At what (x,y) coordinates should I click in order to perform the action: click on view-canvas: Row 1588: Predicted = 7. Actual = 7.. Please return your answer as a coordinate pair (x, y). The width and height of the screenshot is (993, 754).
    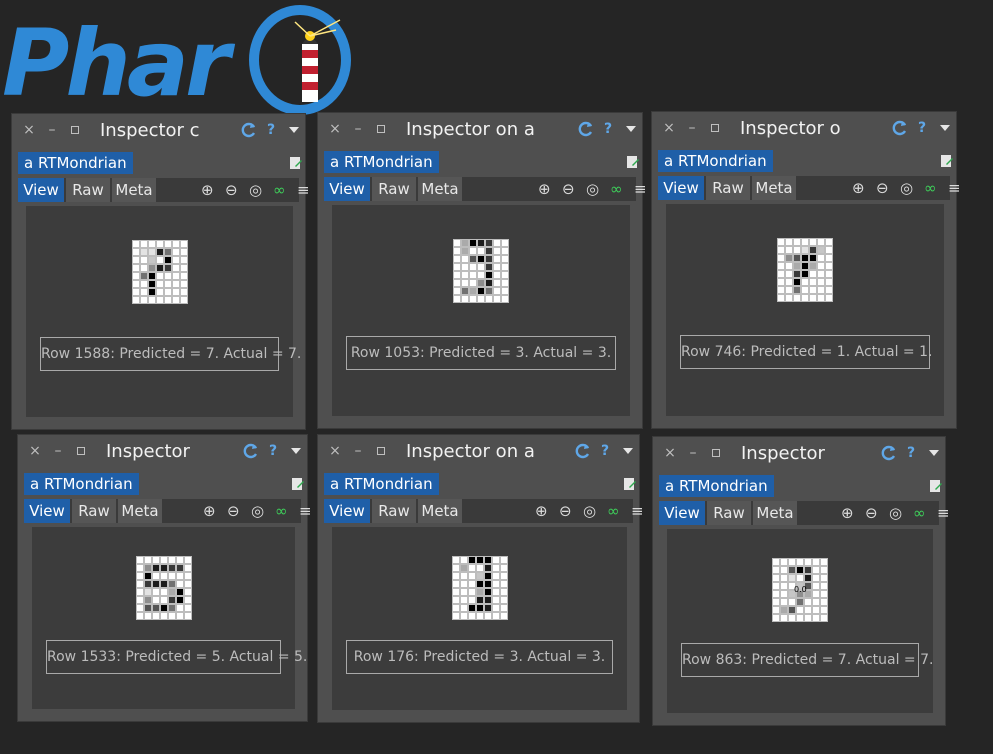
    Looking at the image, I should click on (163, 311).